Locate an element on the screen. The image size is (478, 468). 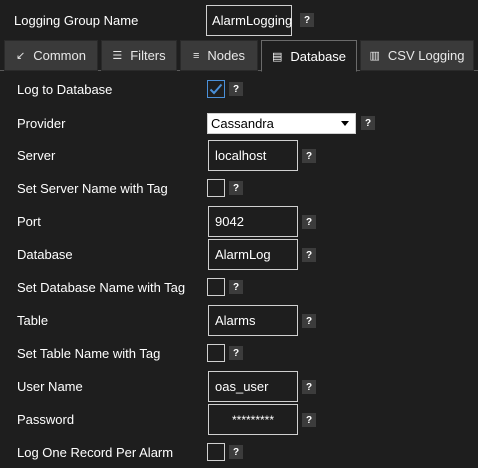
database-name-with-tag-label: Set Database Name with Tag is located at coordinates (101, 287).